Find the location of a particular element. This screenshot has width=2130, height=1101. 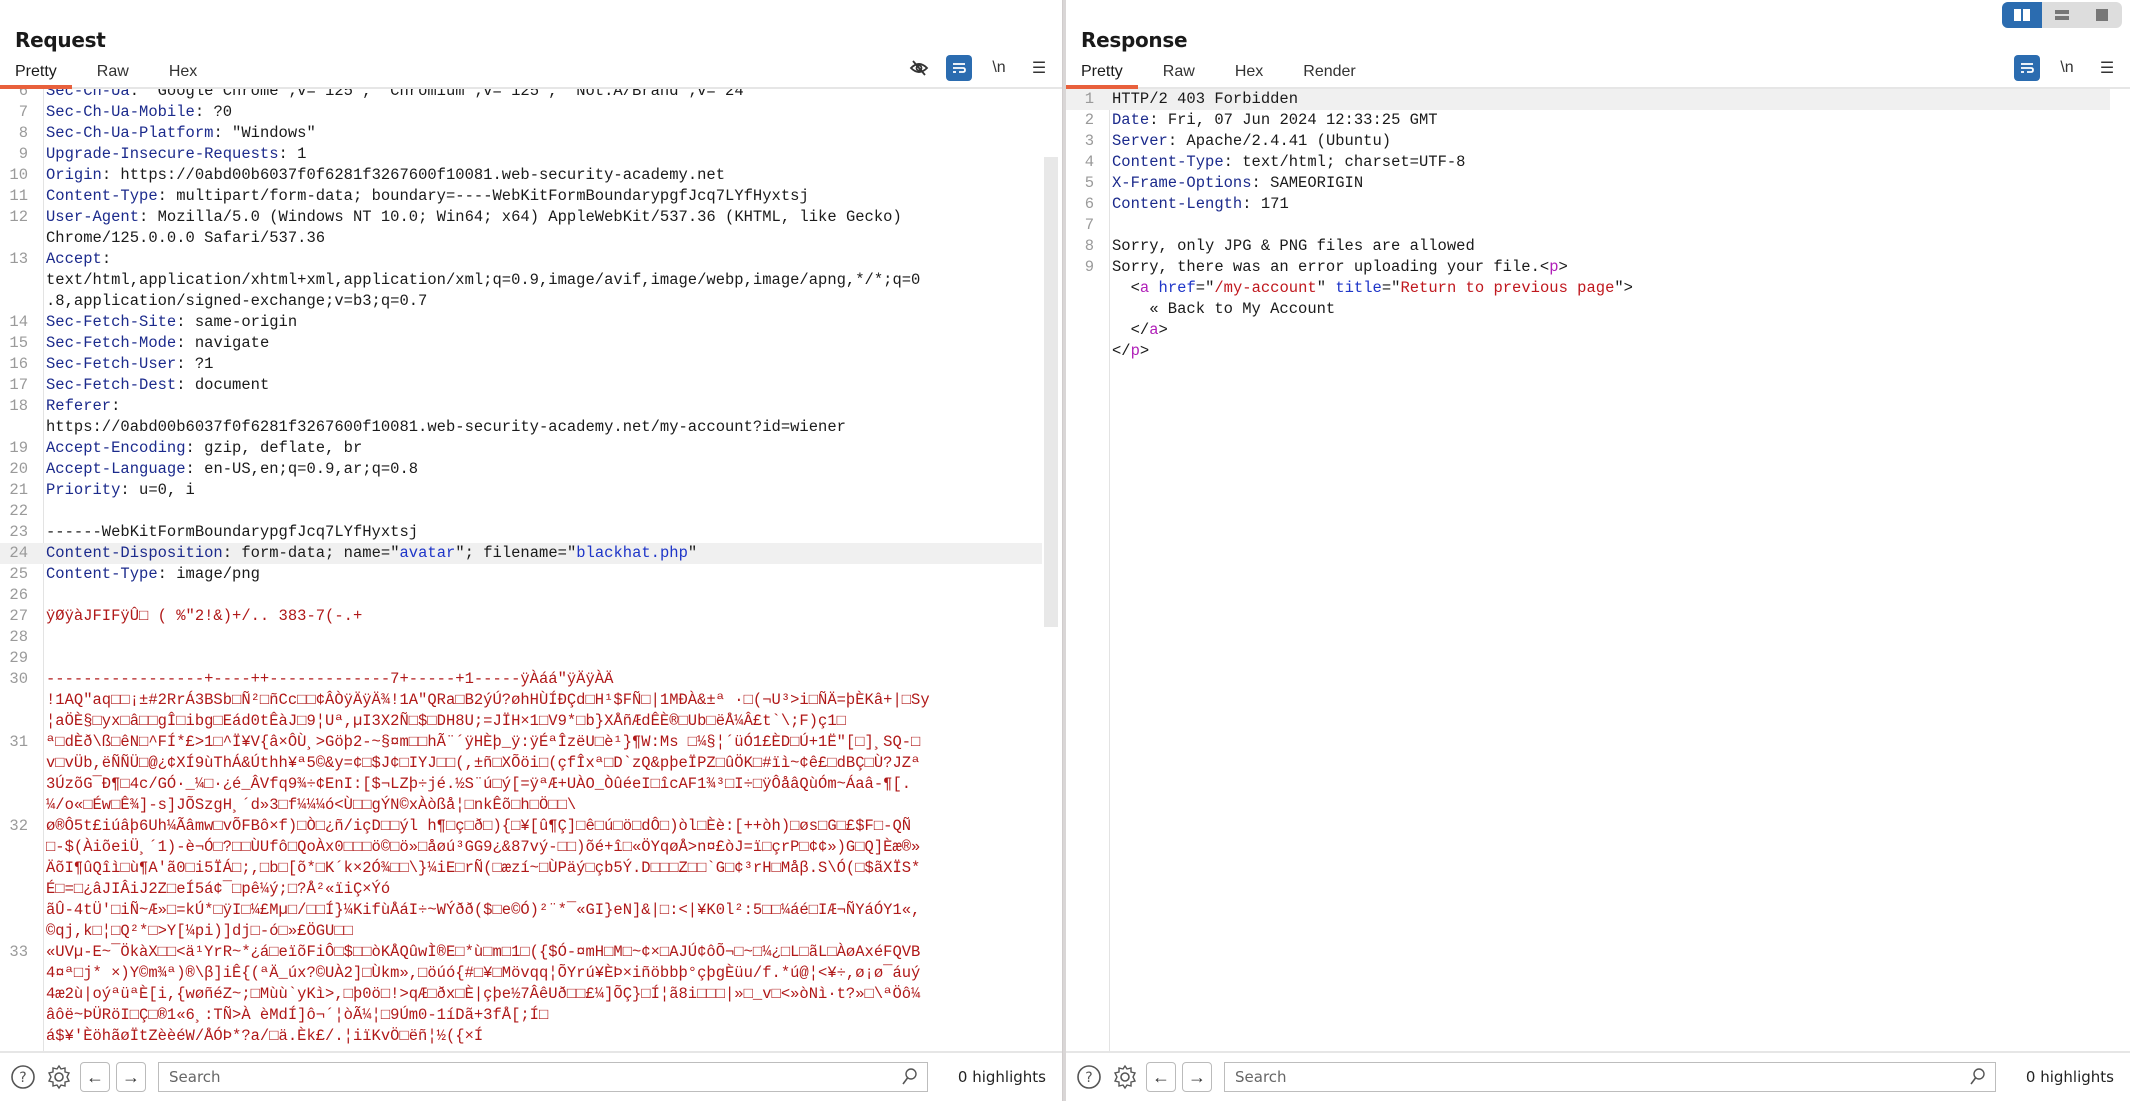

line-content: Sec-Fetch-Dest: document is located at coordinates (152, 385).